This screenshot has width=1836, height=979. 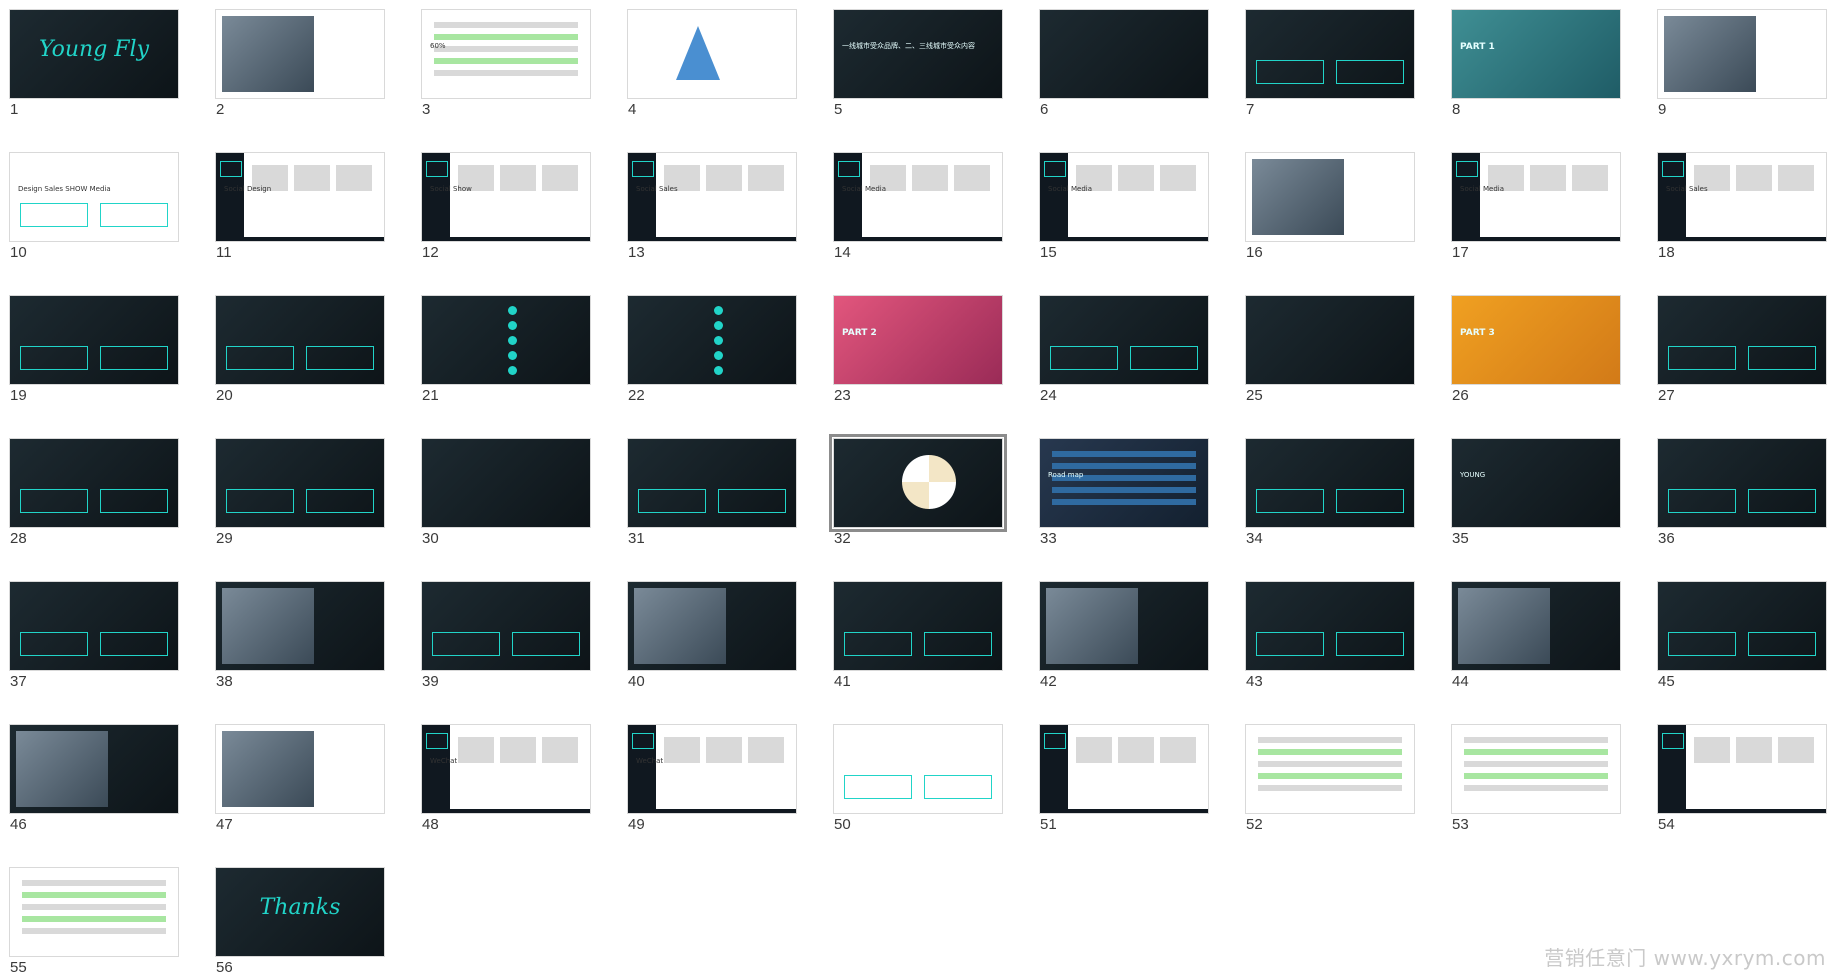 I want to click on slide-number: 27, so click(x=1666, y=395).